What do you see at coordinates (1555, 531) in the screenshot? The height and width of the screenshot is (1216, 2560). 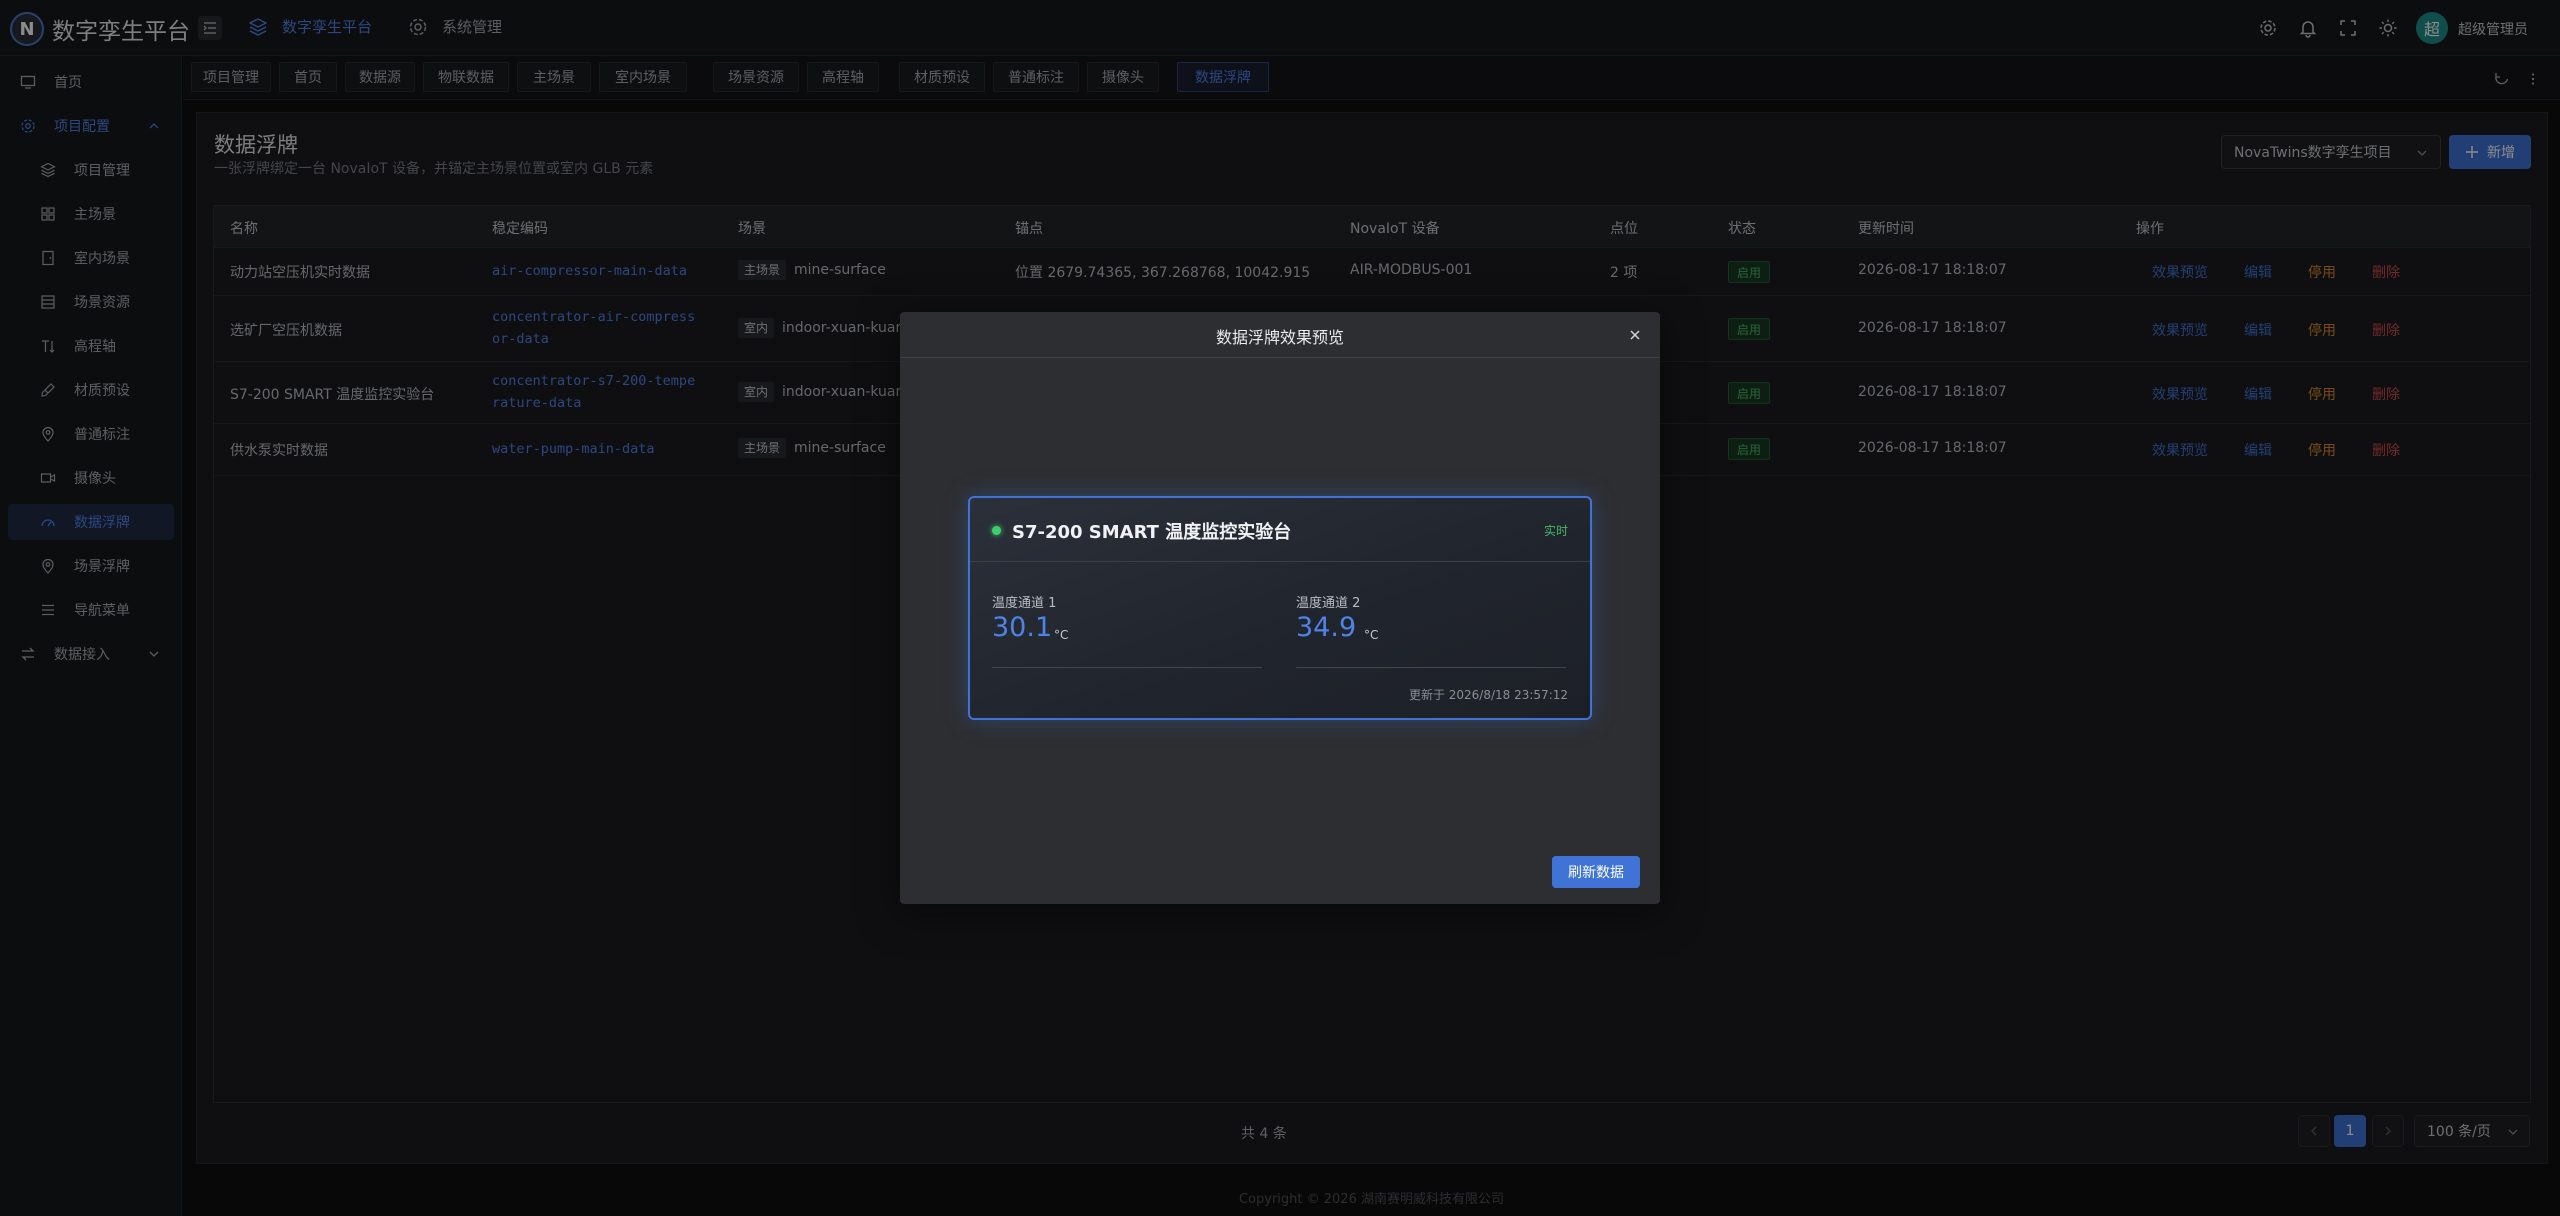 I see `realtime-badge: 实时` at bounding box center [1555, 531].